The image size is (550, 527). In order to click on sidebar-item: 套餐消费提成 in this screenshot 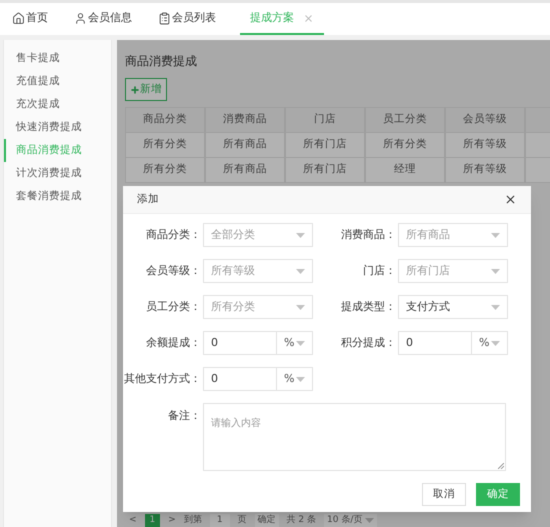, I will do `click(57, 196)`.